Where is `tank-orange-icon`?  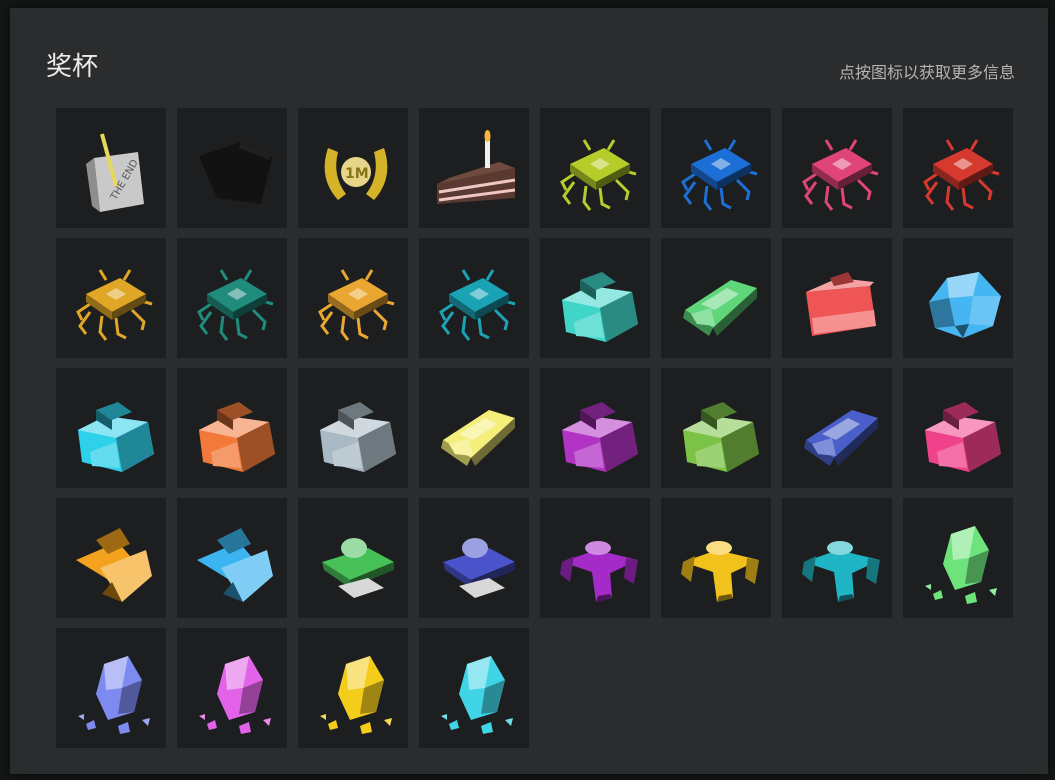 tank-orange-icon is located at coordinates (237, 437).